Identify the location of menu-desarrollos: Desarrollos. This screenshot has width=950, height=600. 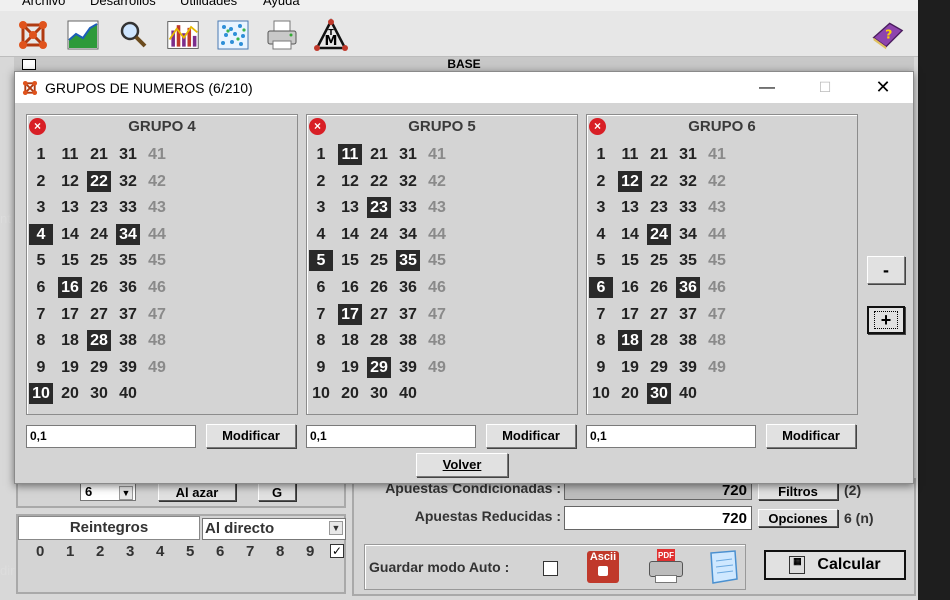
(123, 4).